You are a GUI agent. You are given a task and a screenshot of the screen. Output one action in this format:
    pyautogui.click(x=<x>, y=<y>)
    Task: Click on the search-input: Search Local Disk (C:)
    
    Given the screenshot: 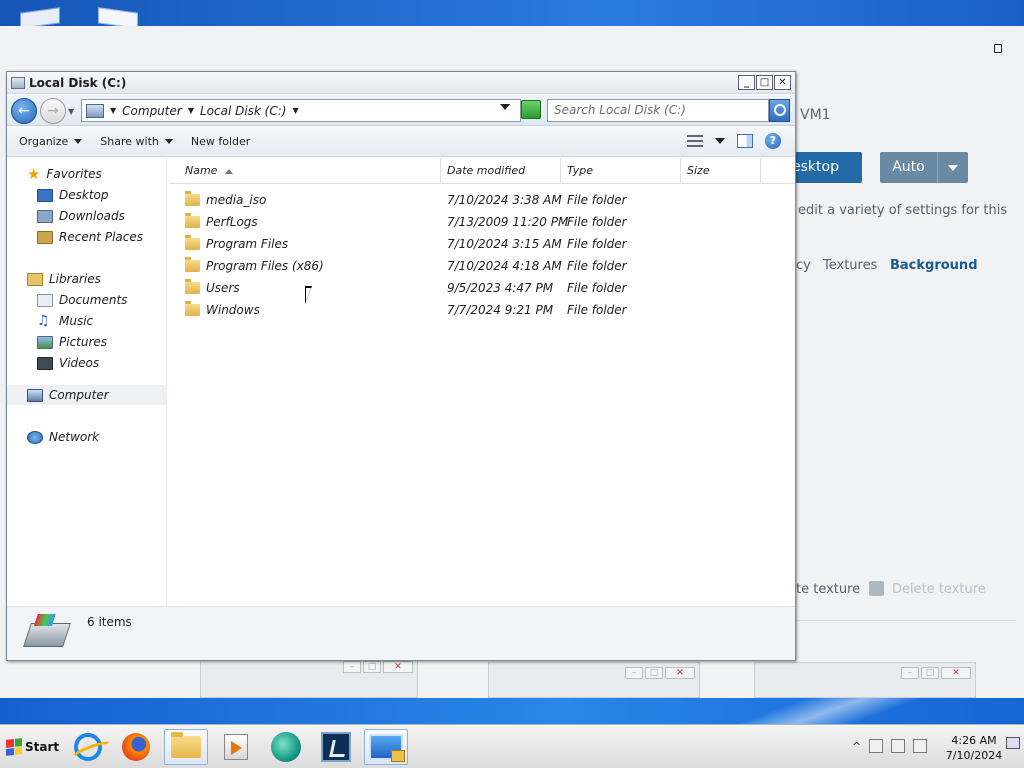 What is the action you would take?
    pyautogui.click(x=658, y=110)
    